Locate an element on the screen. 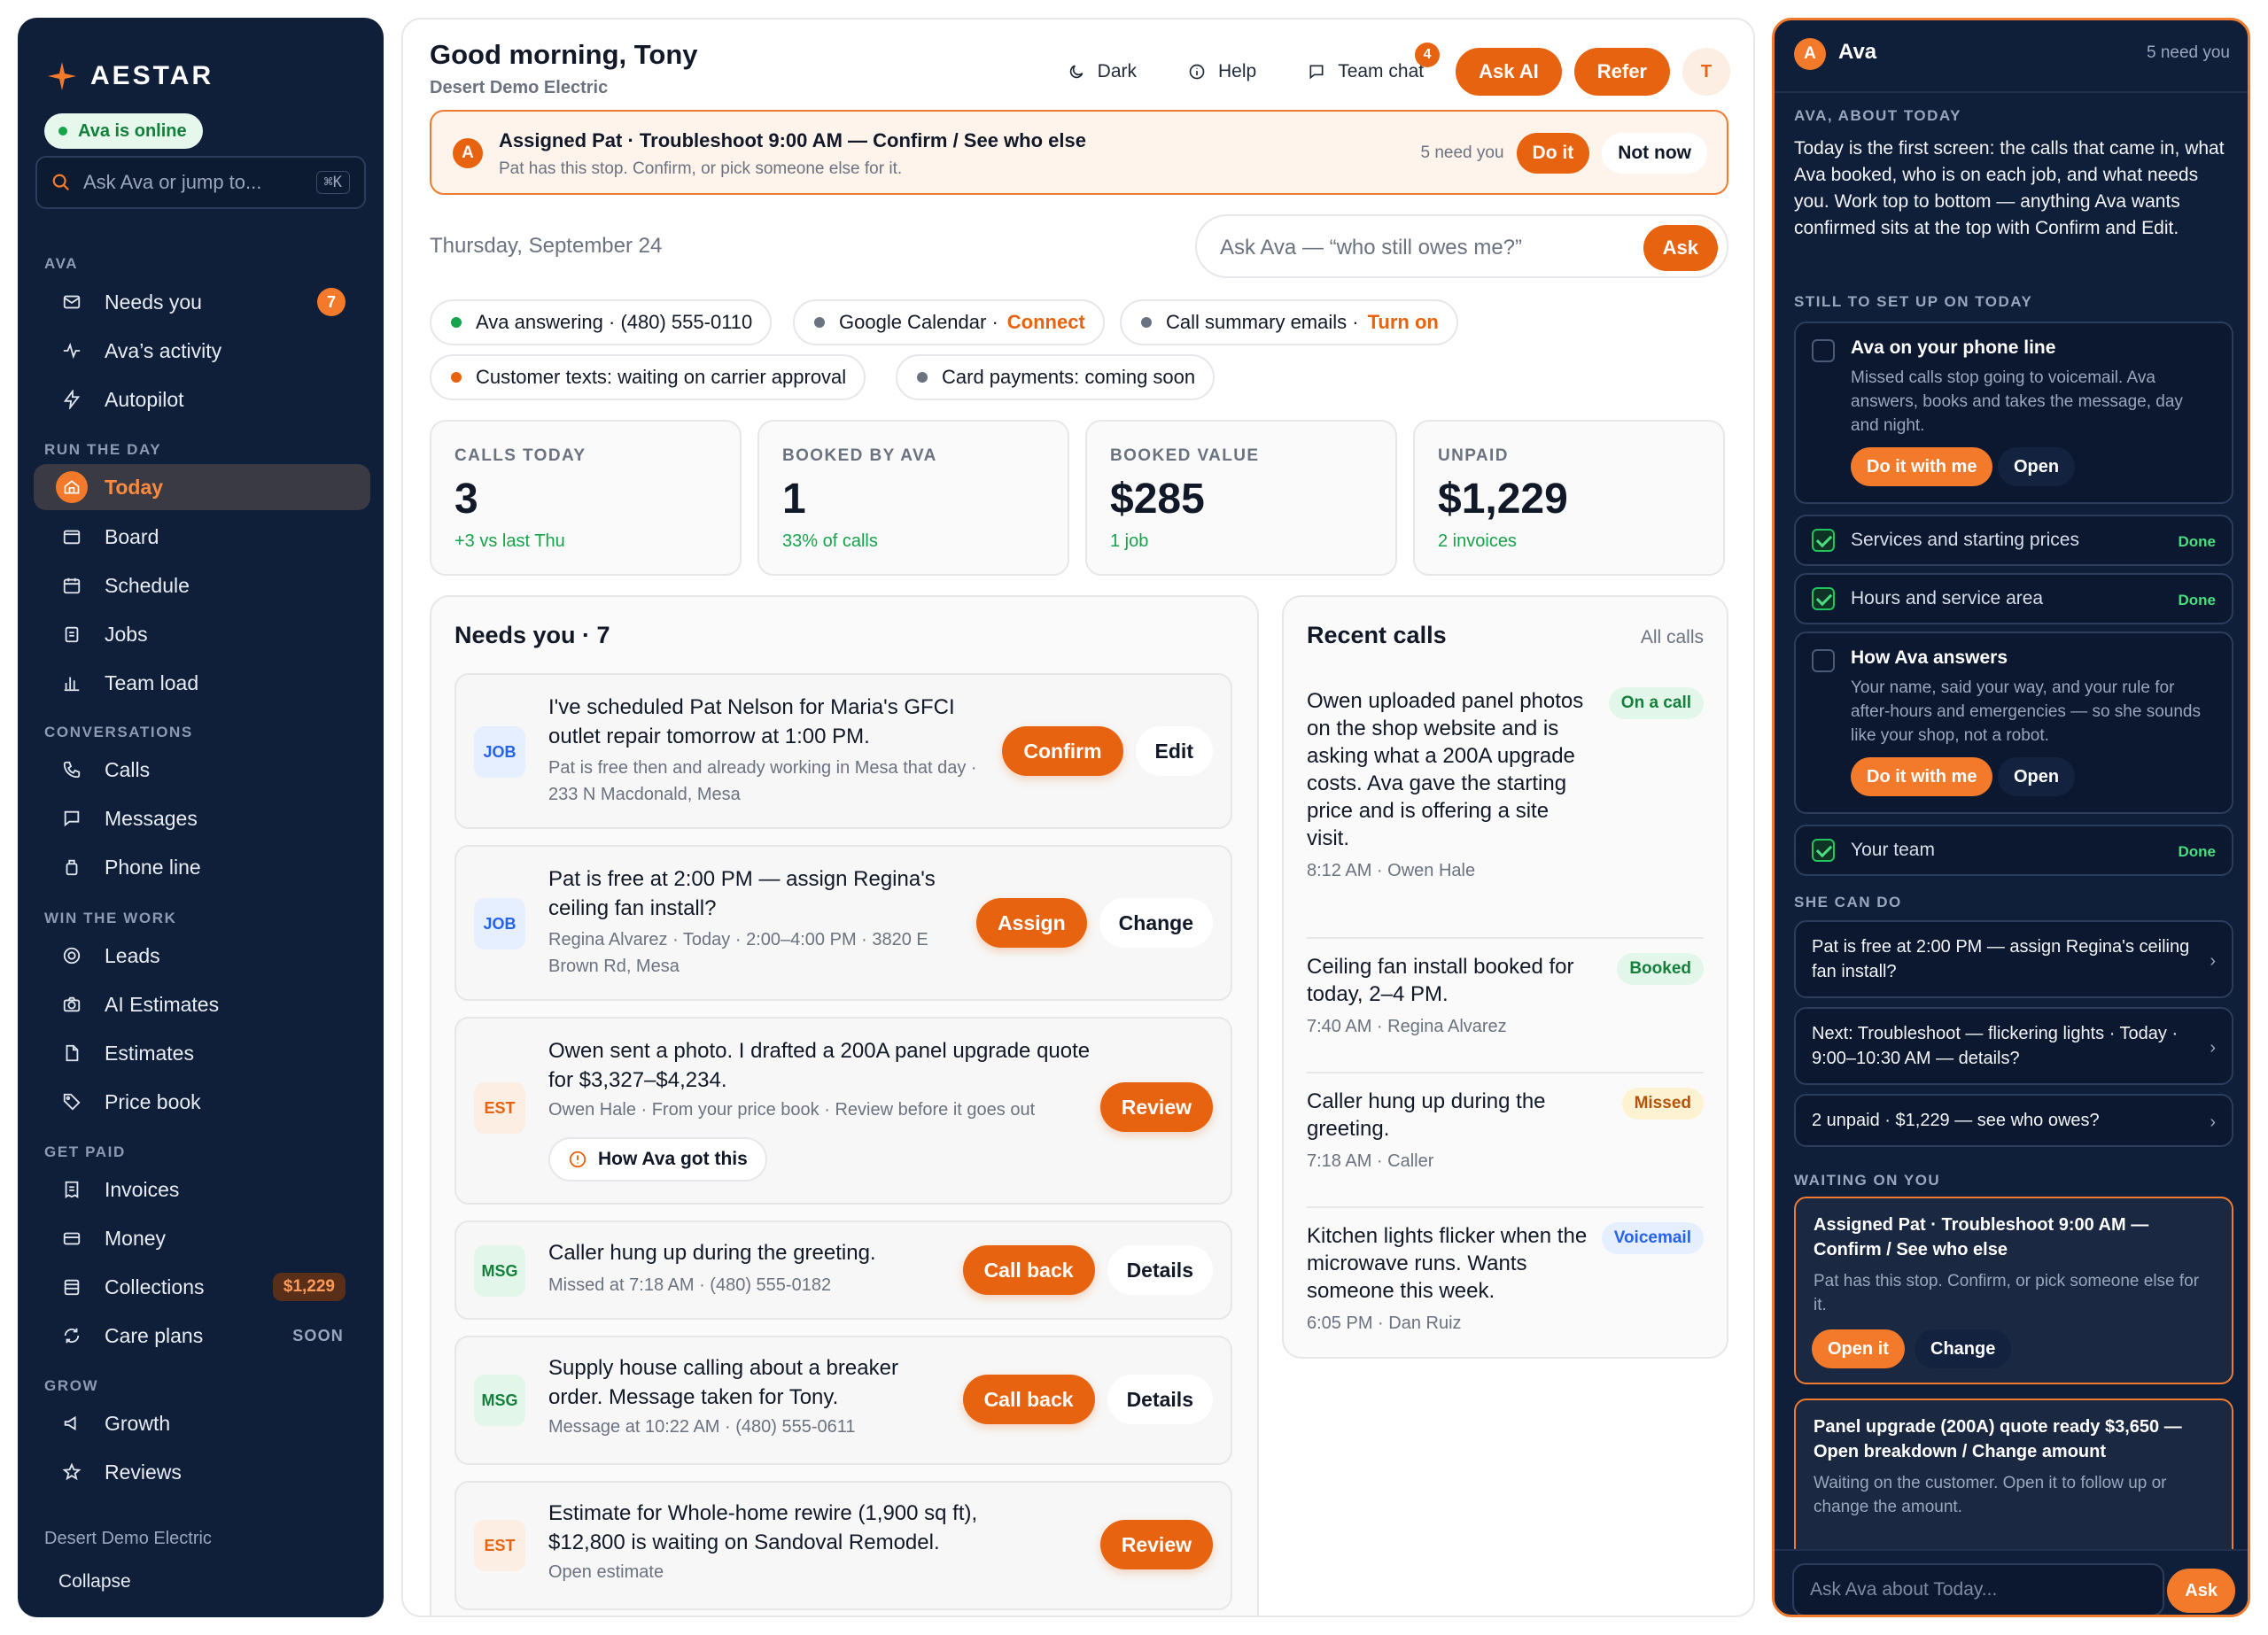 The height and width of the screenshot is (1635, 2268). setup-item: Services and starting prices Done is located at coordinates (2013, 540).